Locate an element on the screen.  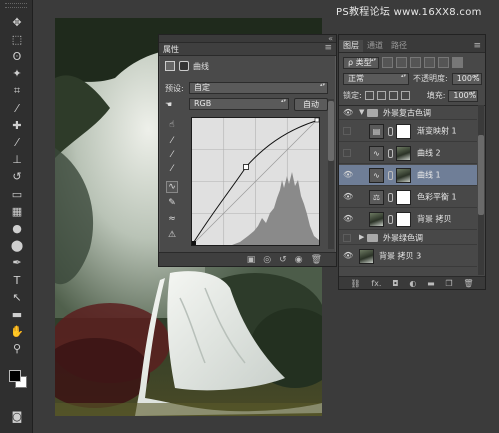
panel-collapse-icon: « is located at coordinates (330, 38).